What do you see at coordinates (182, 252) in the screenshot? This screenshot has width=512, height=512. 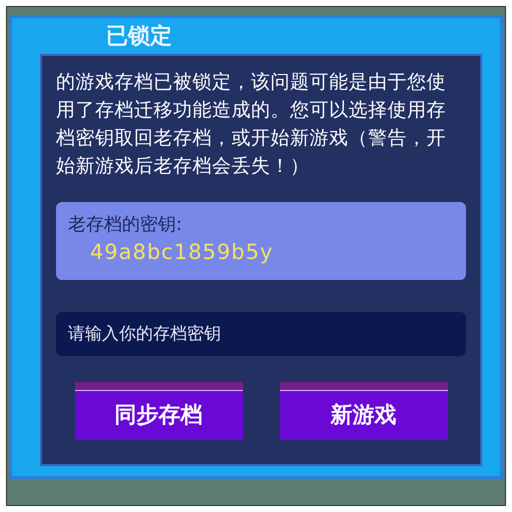 I see `key-value: 49a8bc1859b5y` at bounding box center [182, 252].